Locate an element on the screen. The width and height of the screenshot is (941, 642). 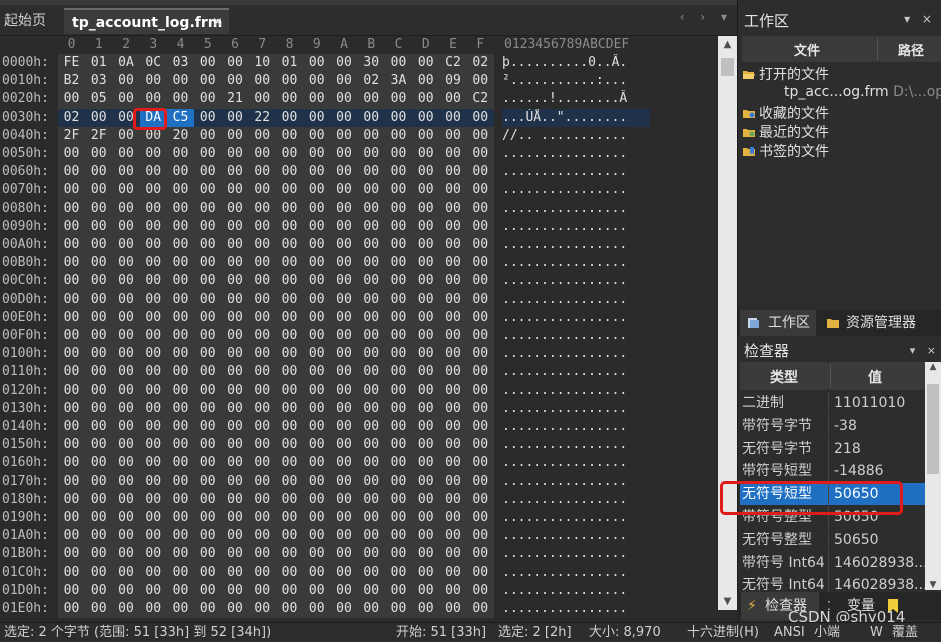
tree-open-files: 打开的文件 is located at coordinates (785, 74).